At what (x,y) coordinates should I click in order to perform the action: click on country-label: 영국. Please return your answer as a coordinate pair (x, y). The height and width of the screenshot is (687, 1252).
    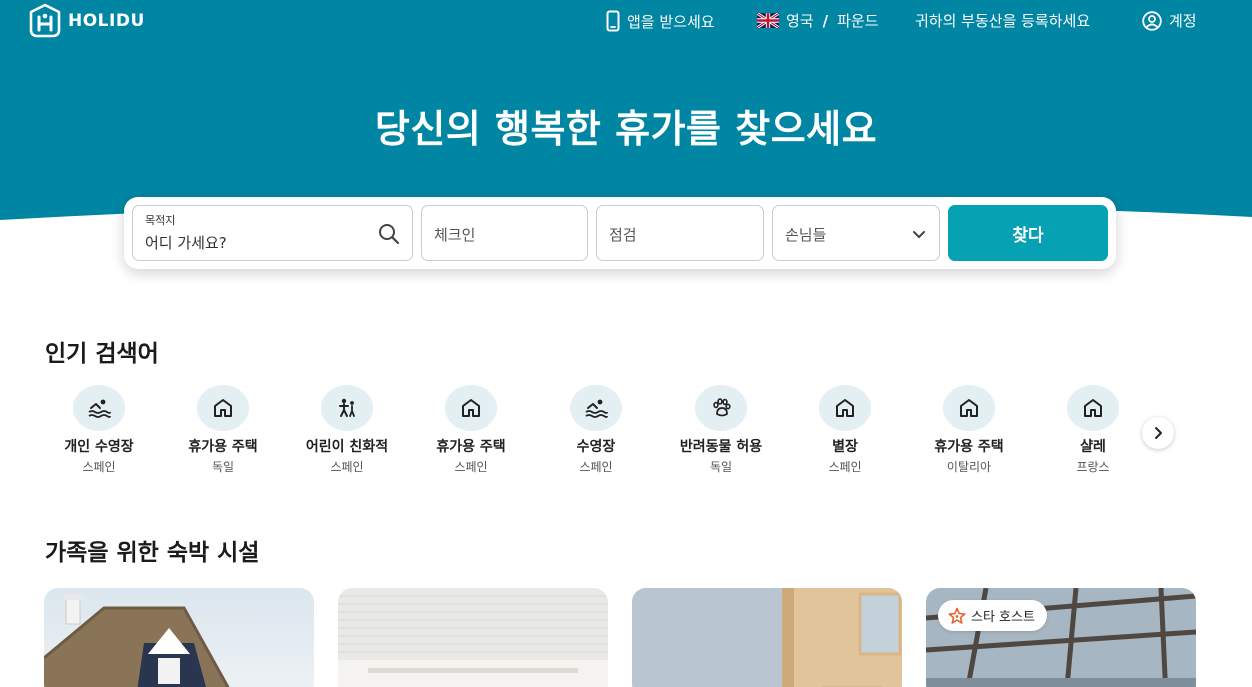
    Looking at the image, I should click on (800, 21).